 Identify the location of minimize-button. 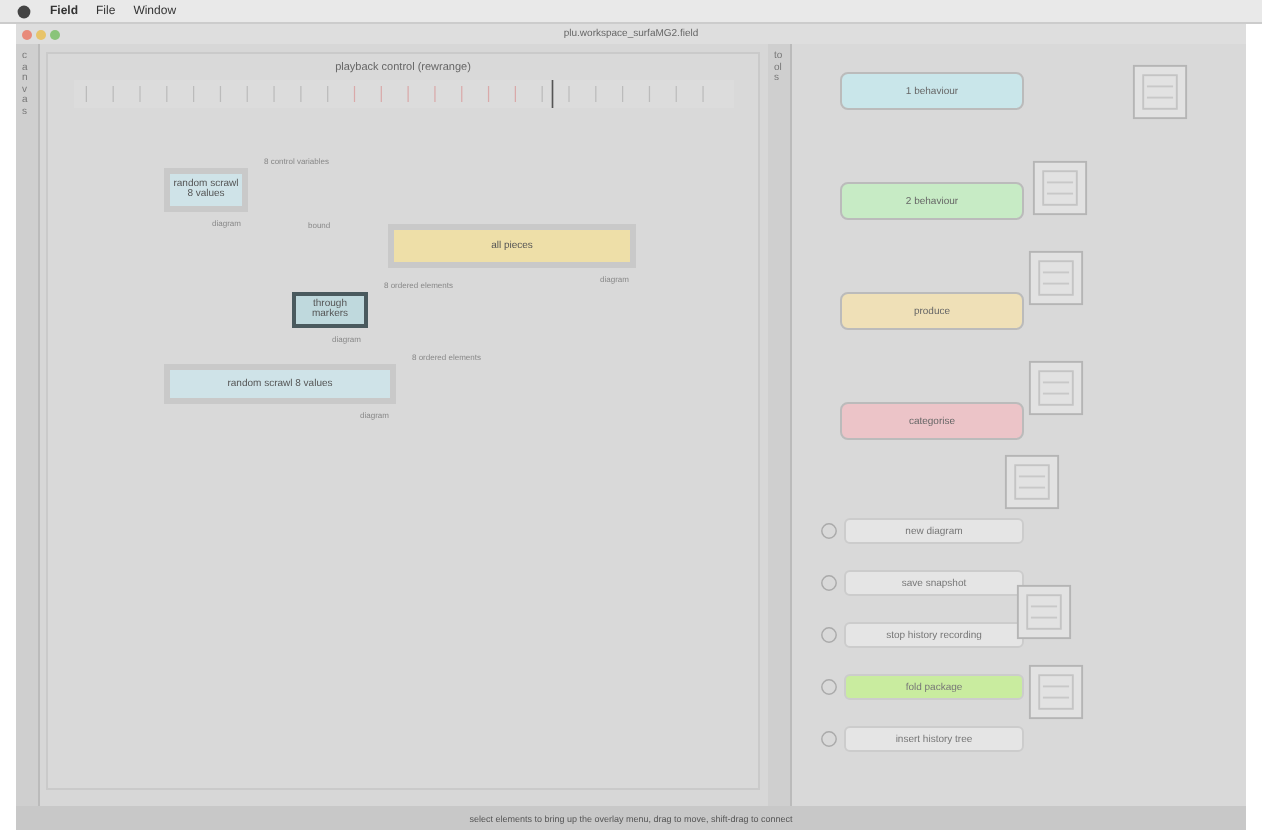
(41, 34).